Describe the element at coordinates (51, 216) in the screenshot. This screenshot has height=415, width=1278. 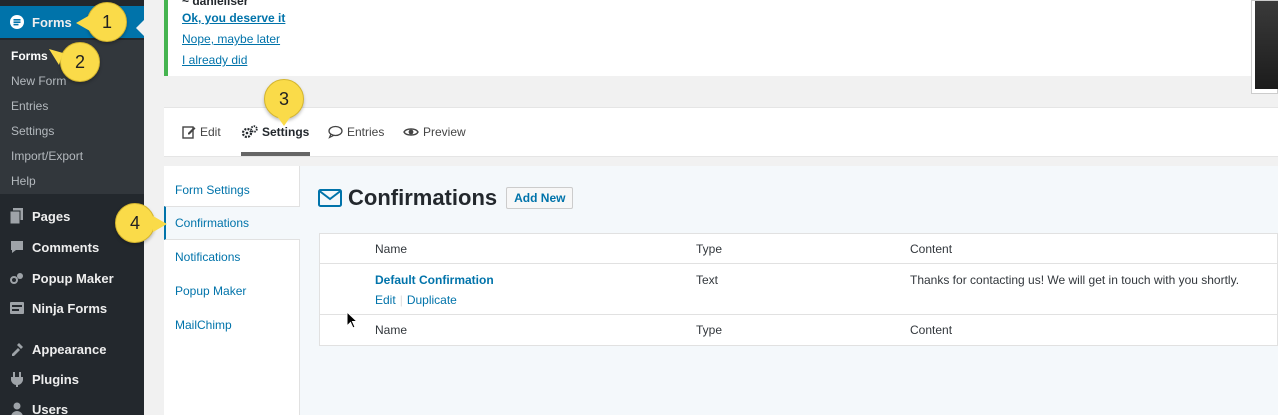
I see `menu-item-label: Pages` at that location.